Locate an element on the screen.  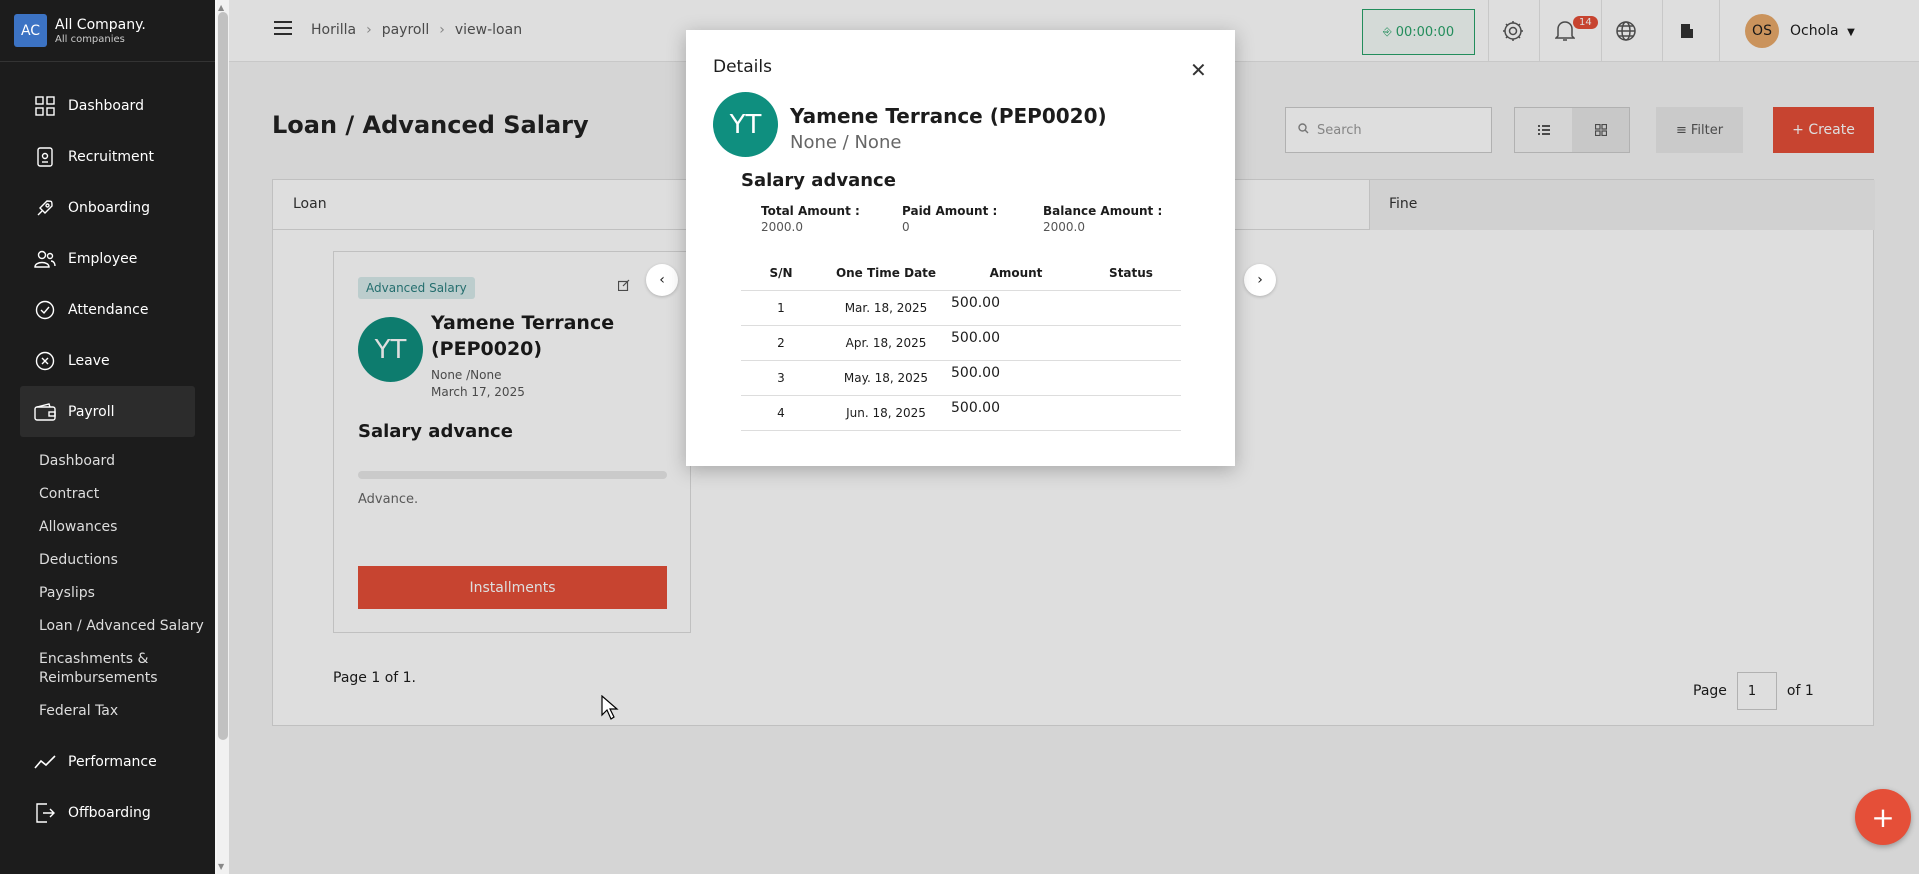
sidebar-item-dashboard: Dashboard is located at coordinates (107, 105).